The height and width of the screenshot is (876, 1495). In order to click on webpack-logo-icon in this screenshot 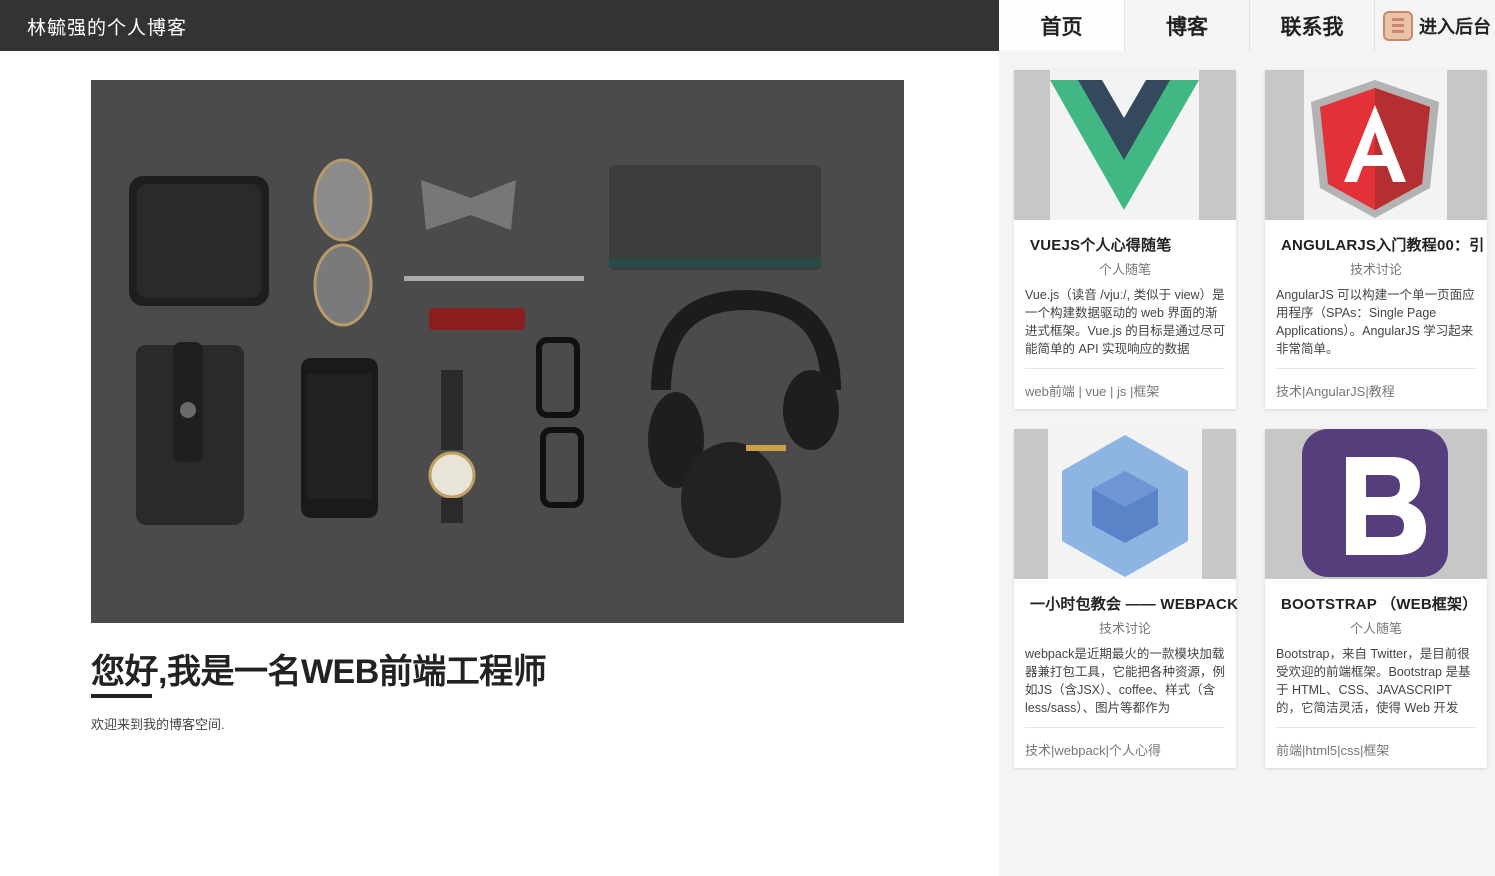, I will do `click(1125, 506)`.